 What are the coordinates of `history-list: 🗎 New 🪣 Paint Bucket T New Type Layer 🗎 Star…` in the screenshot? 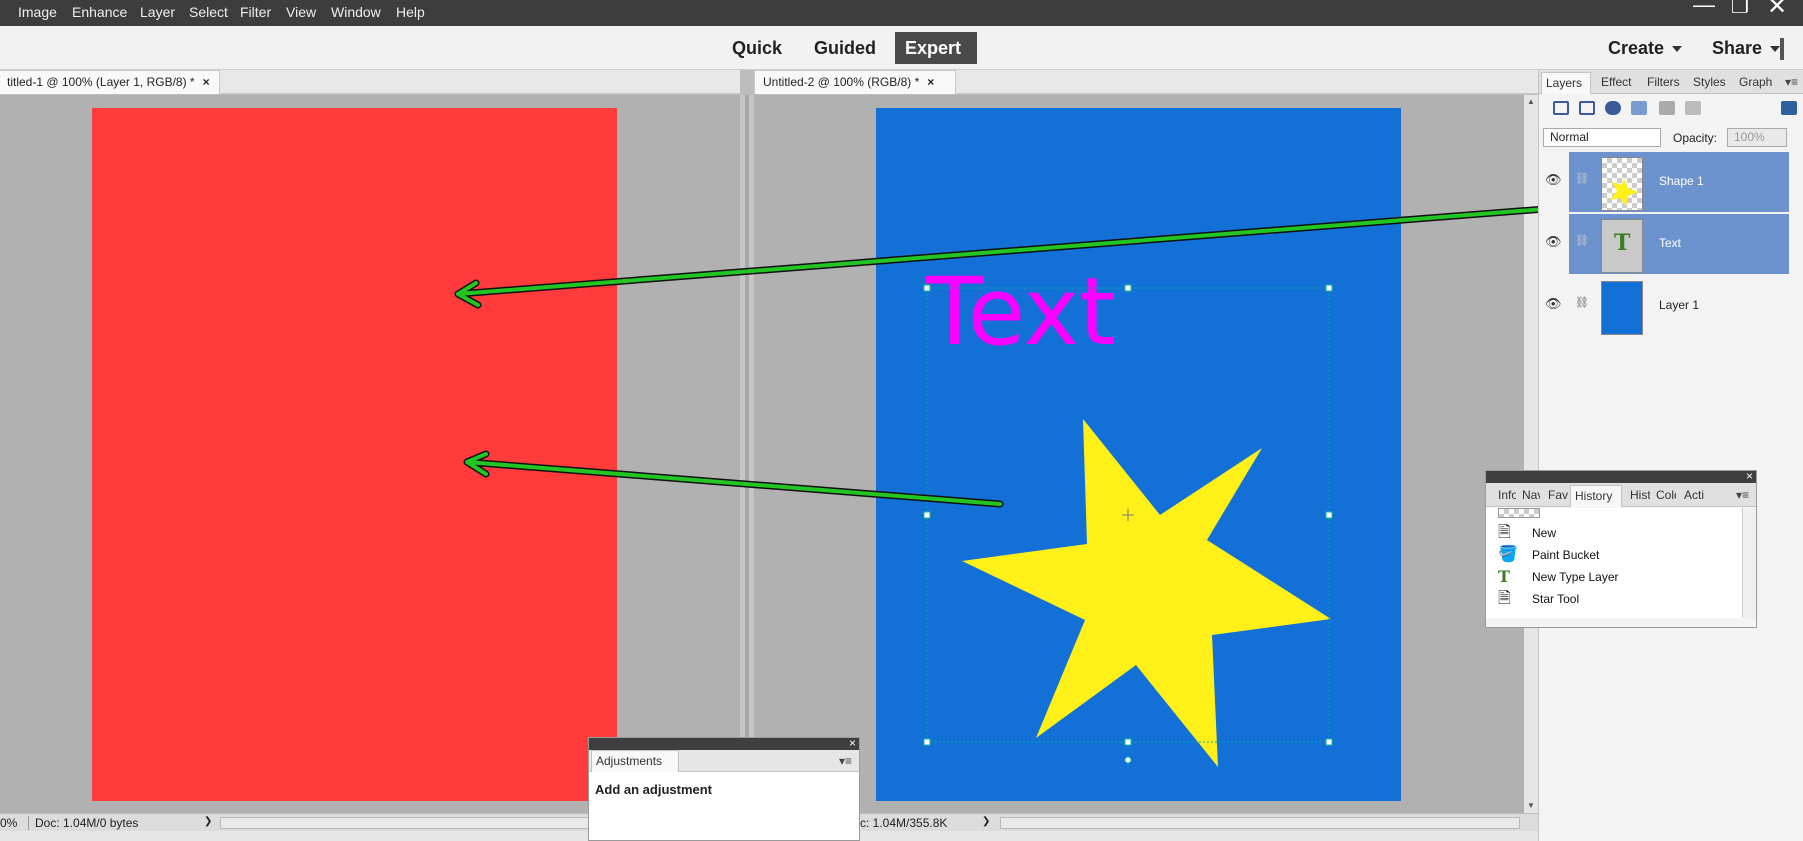 It's located at (1614, 563).